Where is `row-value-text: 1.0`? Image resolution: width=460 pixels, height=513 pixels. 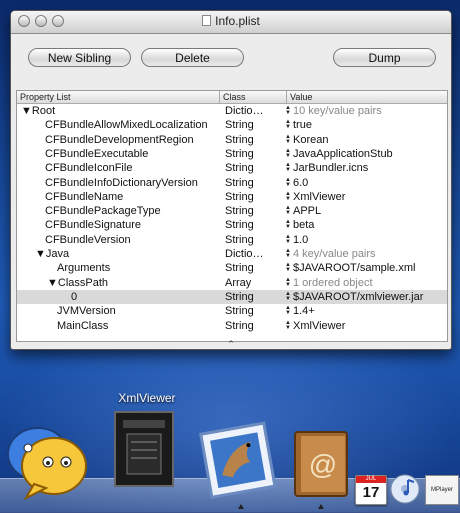 row-value-text: 1.0 is located at coordinates (301, 239).